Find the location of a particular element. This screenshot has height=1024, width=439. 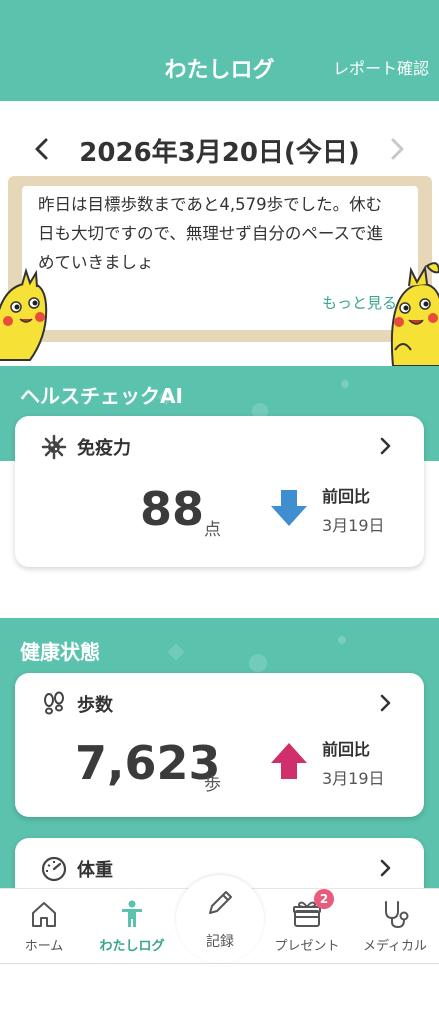

nav-medical: メディカル is located at coordinates (395, 927).